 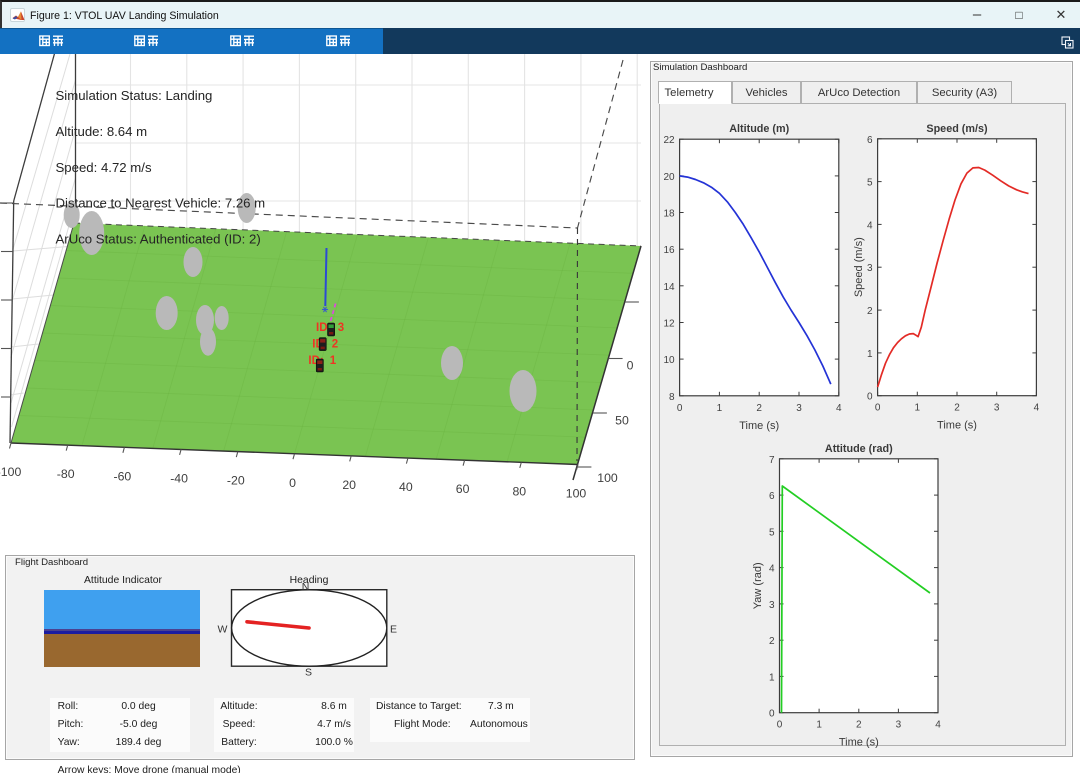 I want to click on svg-text: 40, so click(x=406, y=487).